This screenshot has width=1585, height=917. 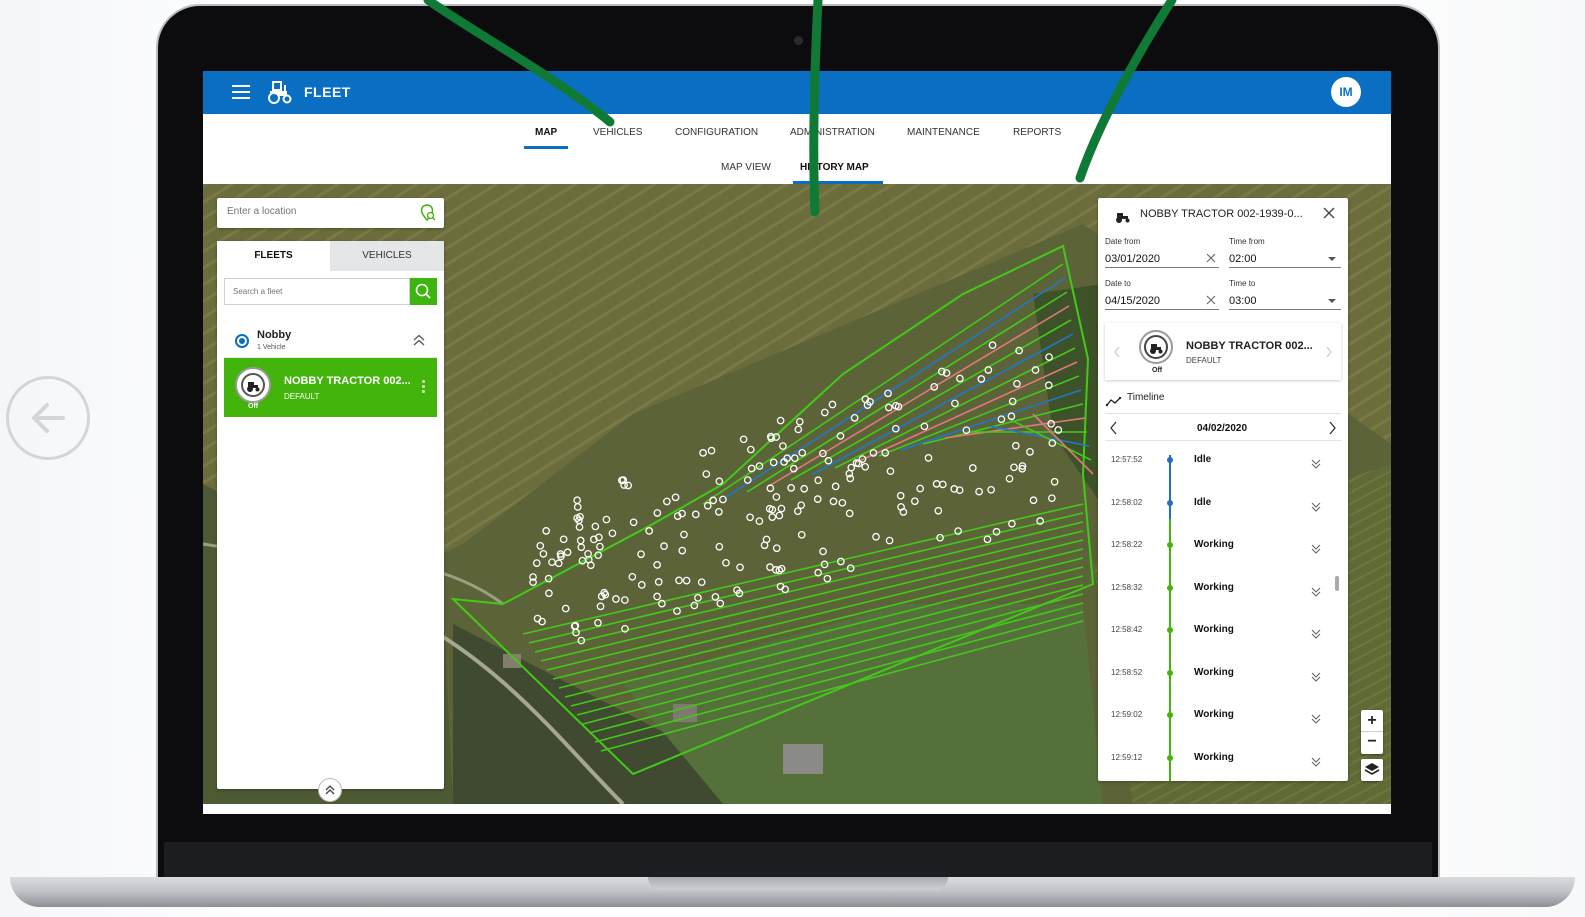 What do you see at coordinates (48, 418) in the screenshot?
I see `back-arrow-icon` at bounding box center [48, 418].